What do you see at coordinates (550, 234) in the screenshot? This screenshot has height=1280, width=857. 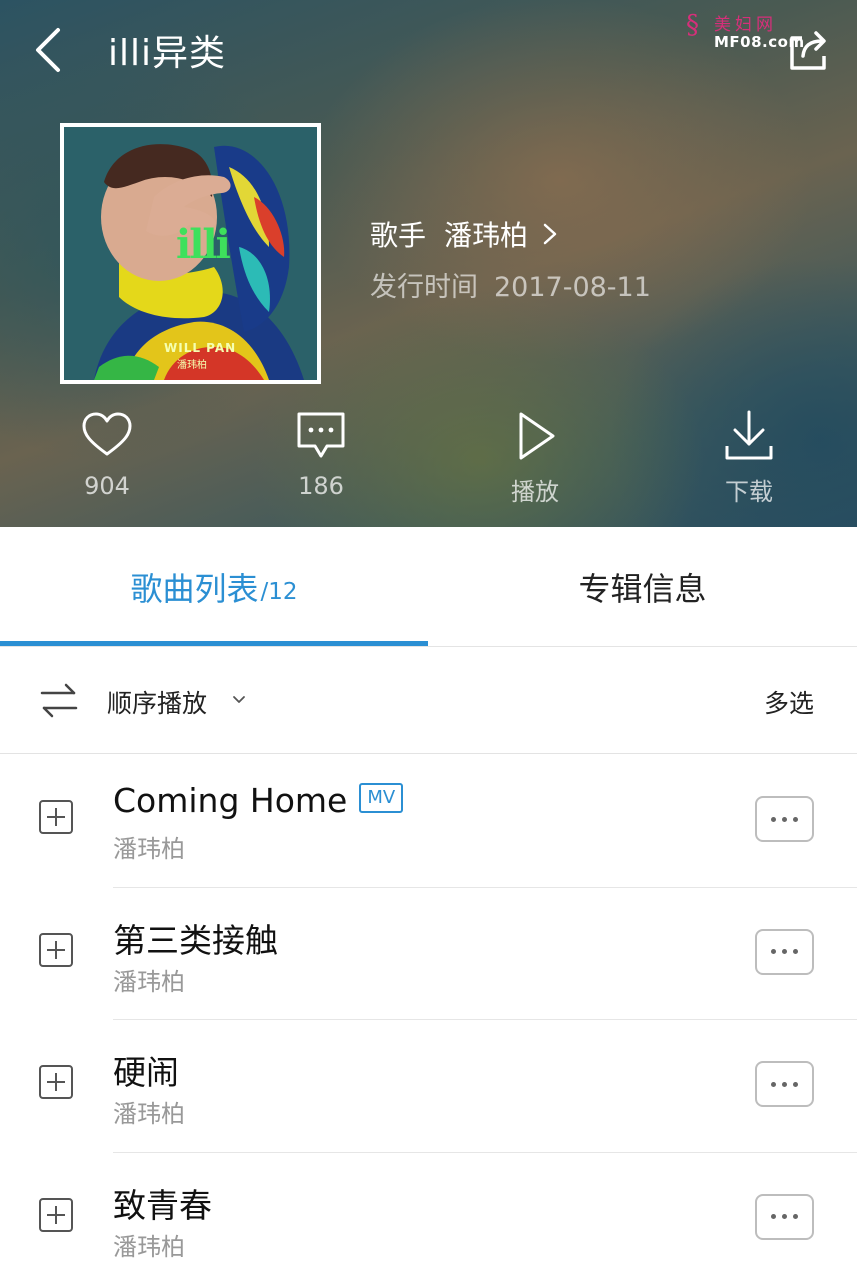 I see `chevron-right-icon` at bounding box center [550, 234].